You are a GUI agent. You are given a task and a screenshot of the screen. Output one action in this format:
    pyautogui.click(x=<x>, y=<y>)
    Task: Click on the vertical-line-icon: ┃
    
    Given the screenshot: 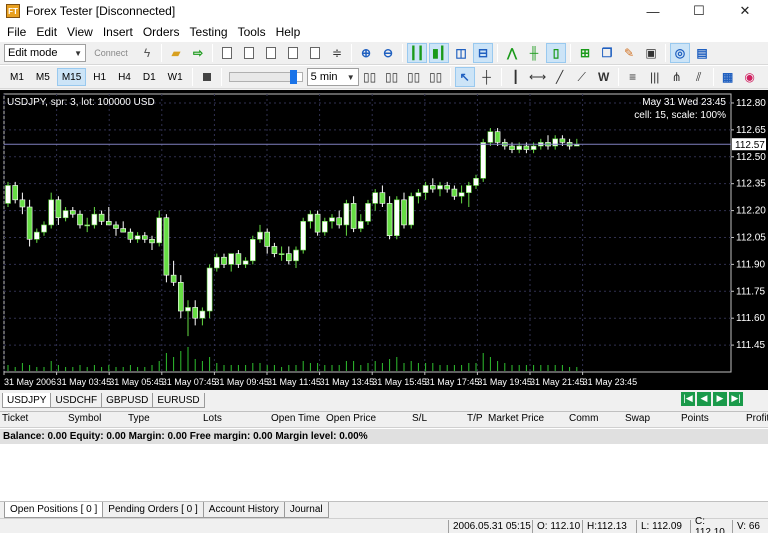 What is the action you would take?
    pyautogui.click(x=516, y=77)
    